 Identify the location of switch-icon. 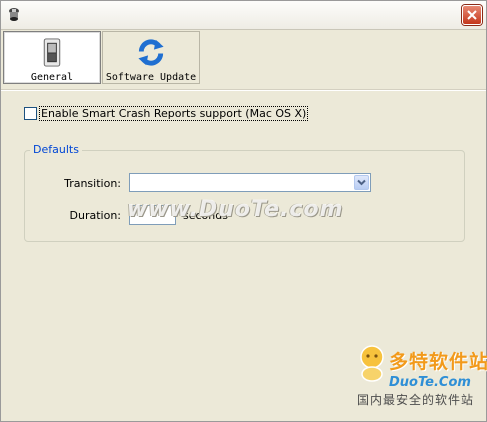
(52, 52).